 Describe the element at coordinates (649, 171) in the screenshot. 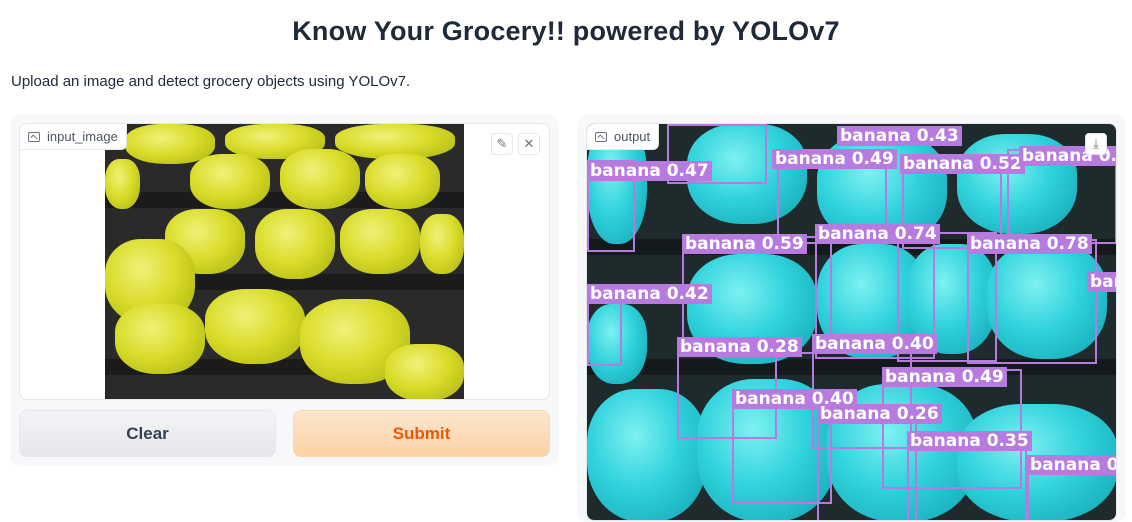

I see `detection-label: banana 0.47` at that location.